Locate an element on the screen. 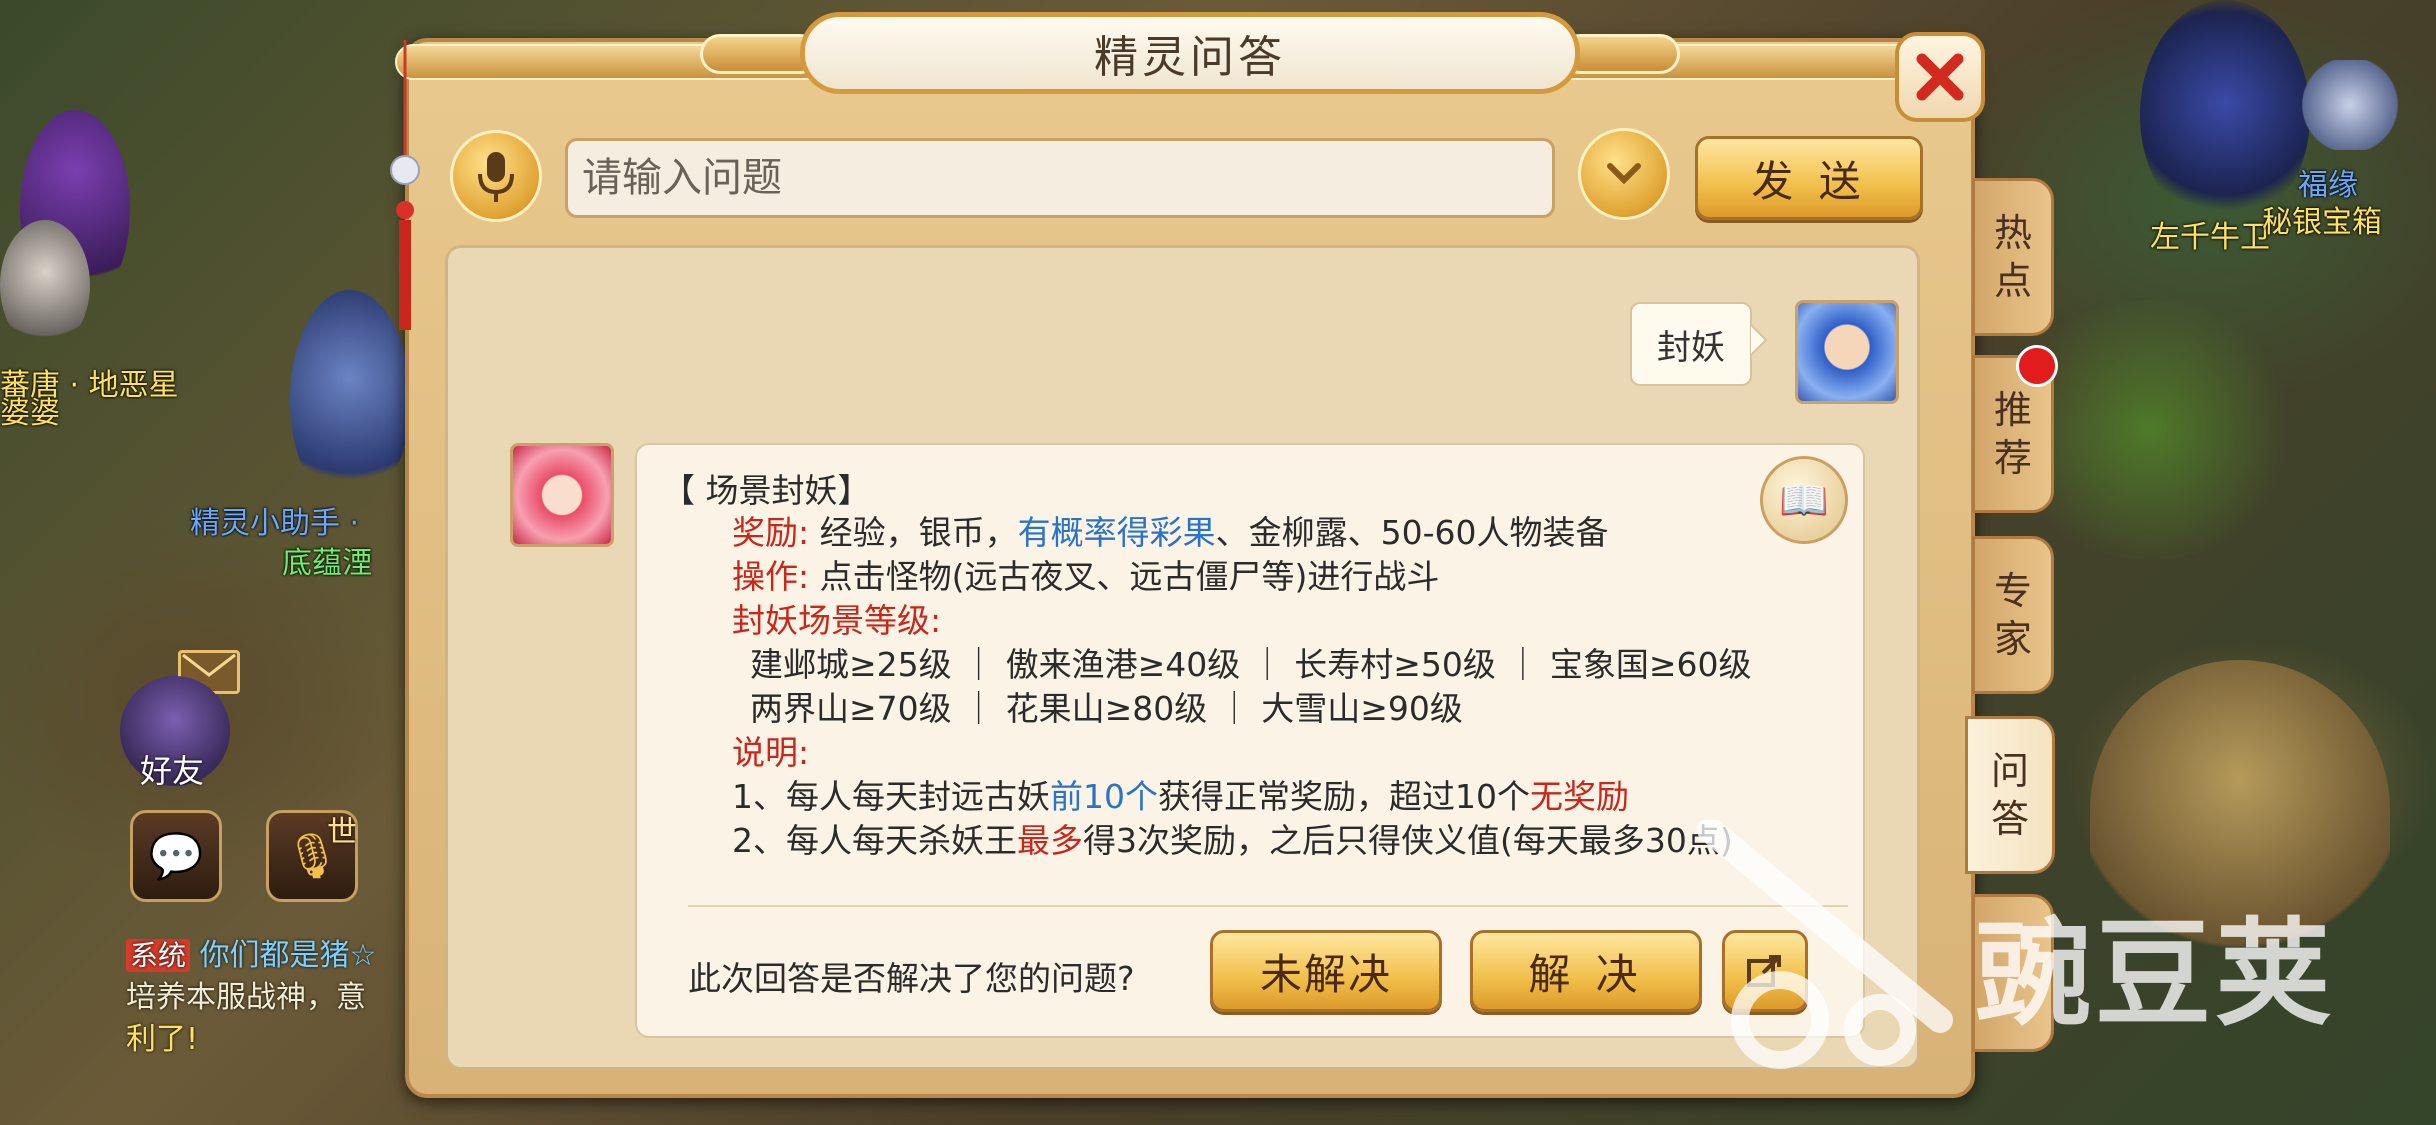 Image resolution: width=2436 pixels, height=1125 pixels. voice-world-button: 🎙 世 is located at coordinates (312, 856).